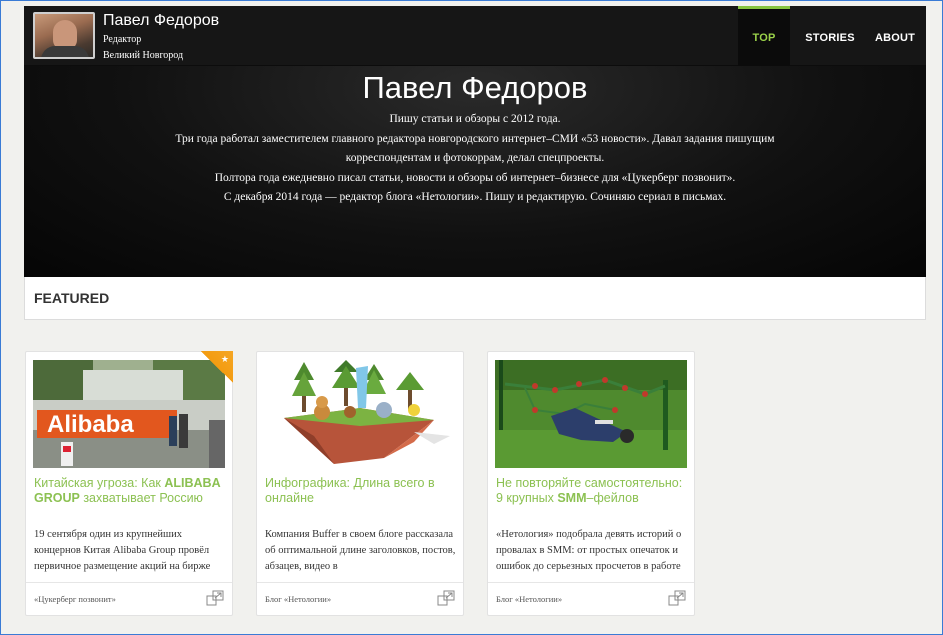  I want to click on main-nav: TOP STORIES ABOUT, so click(832, 36).